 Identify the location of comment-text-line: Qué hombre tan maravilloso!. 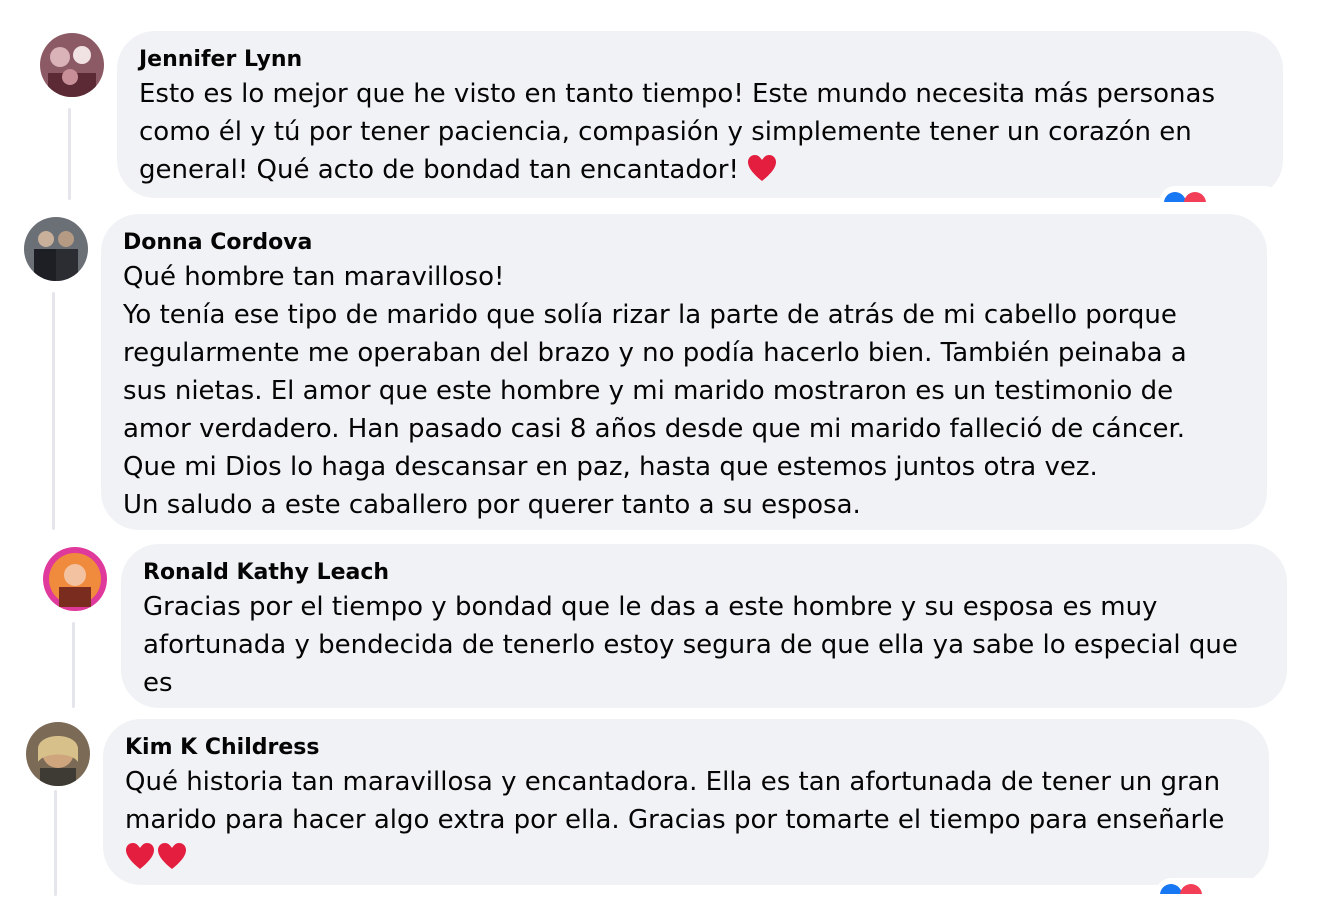
(314, 277).